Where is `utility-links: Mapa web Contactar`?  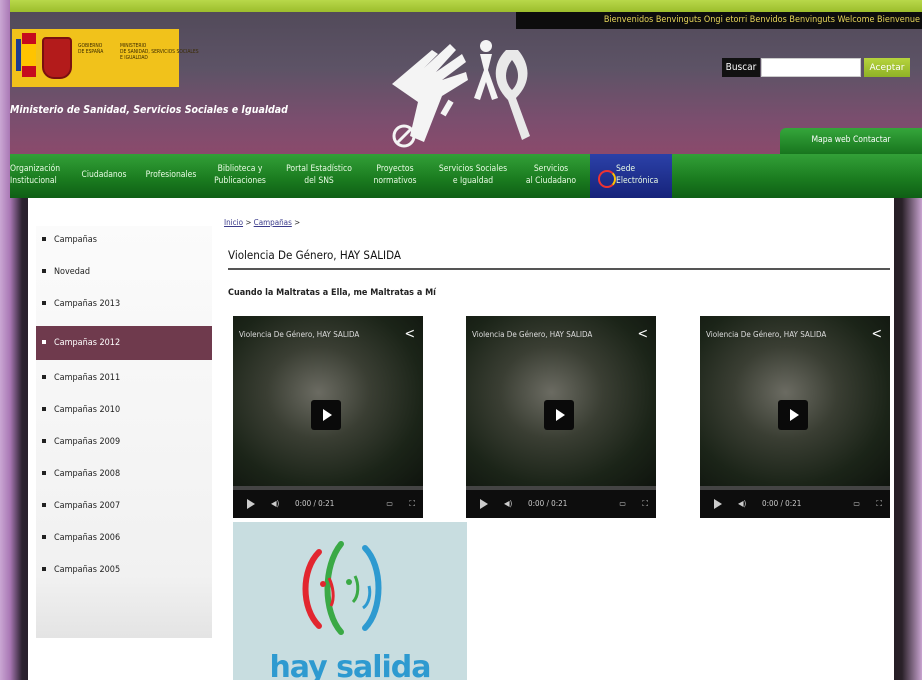
utility-links: Mapa web Contactar is located at coordinates (851, 141).